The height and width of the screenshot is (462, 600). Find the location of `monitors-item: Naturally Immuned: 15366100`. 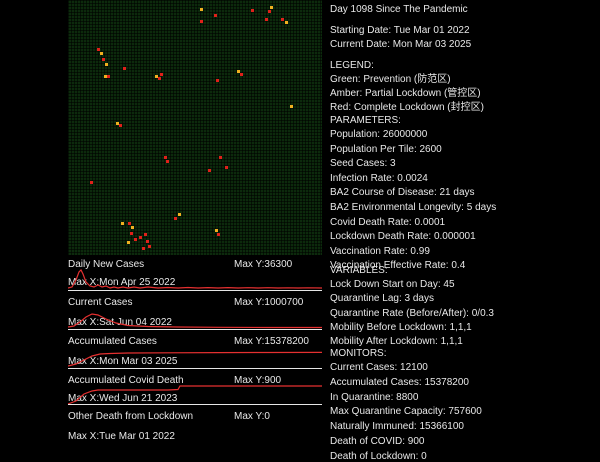

monitors-item: Naturally Immuned: 15366100 is located at coordinates (397, 427).